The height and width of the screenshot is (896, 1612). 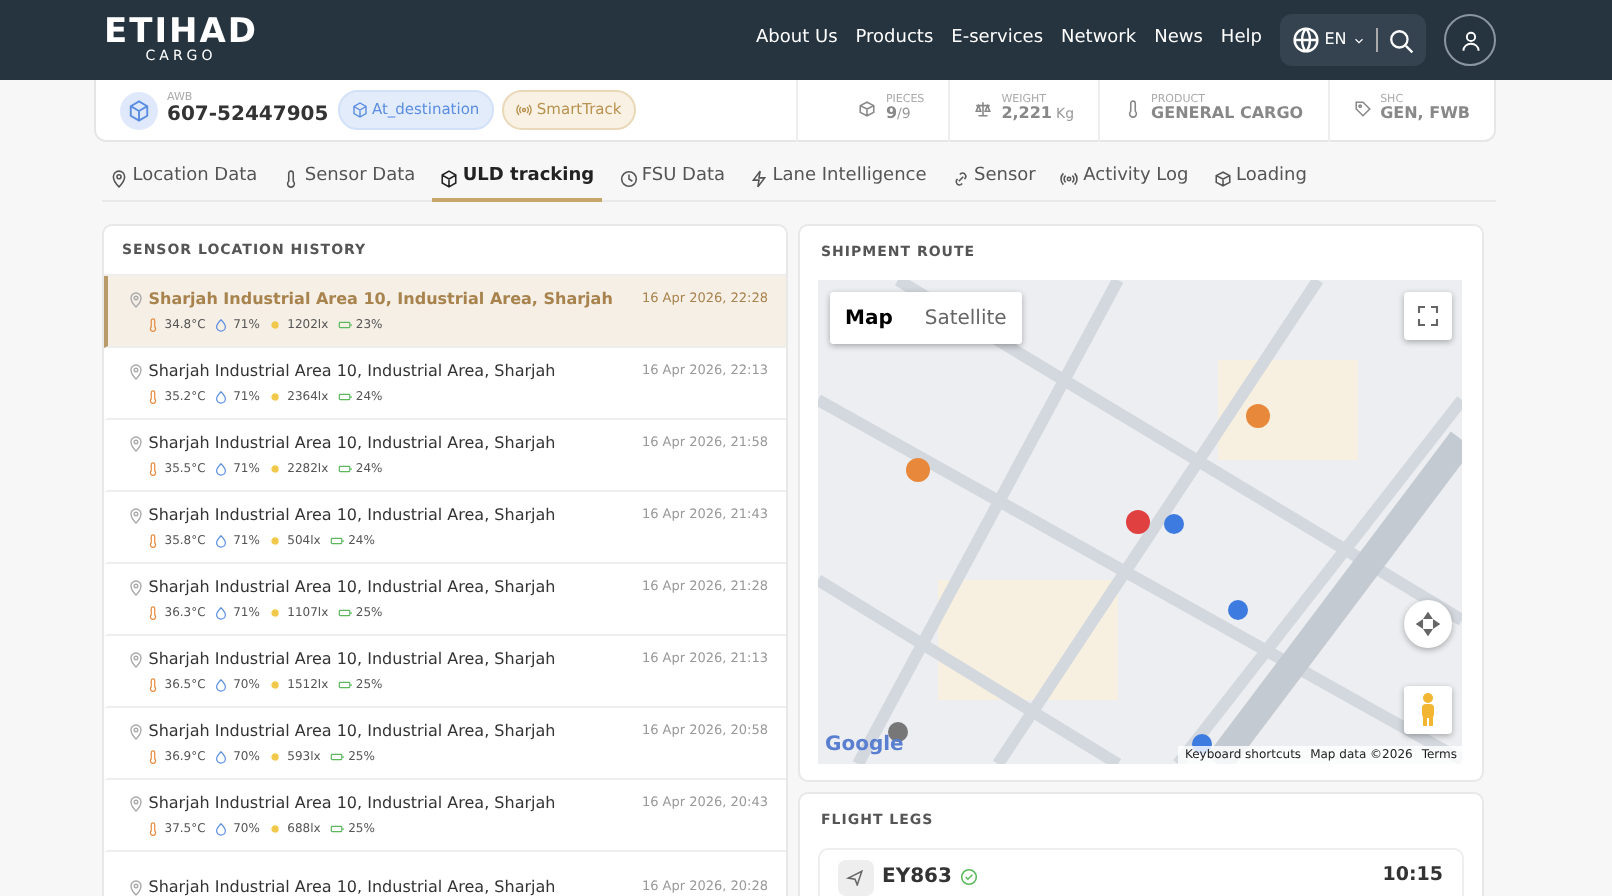 What do you see at coordinates (969, 877) in the screenshot?
I see `check-circle-icon` at bounding box center [969, 877].